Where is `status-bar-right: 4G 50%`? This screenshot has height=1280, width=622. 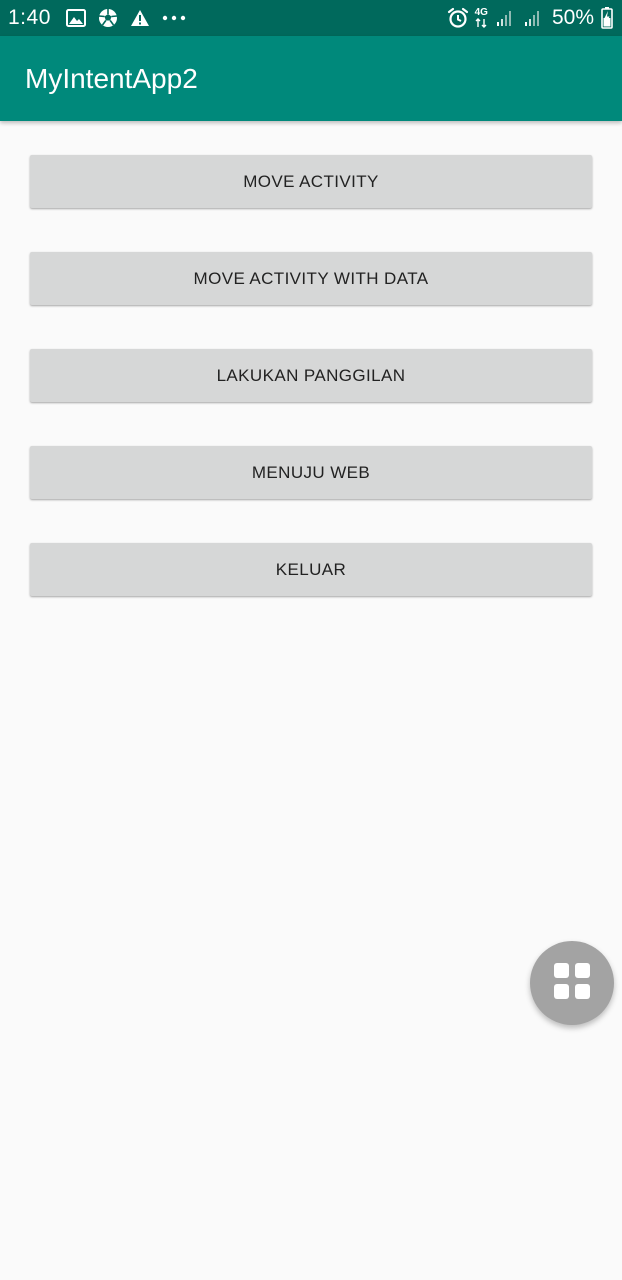
status-bar-right: 4G 50% is located at coordinates (530, 18).